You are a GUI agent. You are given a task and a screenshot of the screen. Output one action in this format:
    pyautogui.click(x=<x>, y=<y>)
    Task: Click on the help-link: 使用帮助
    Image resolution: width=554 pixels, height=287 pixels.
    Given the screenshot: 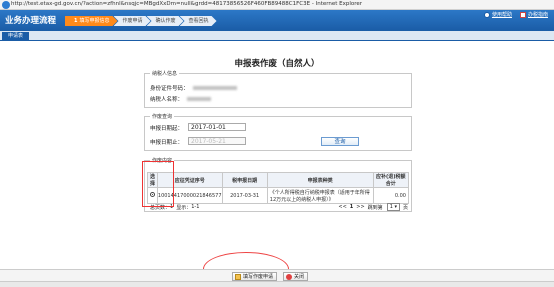 What is the action you would take?
    pyautogui.click(x=497, y=14)
    